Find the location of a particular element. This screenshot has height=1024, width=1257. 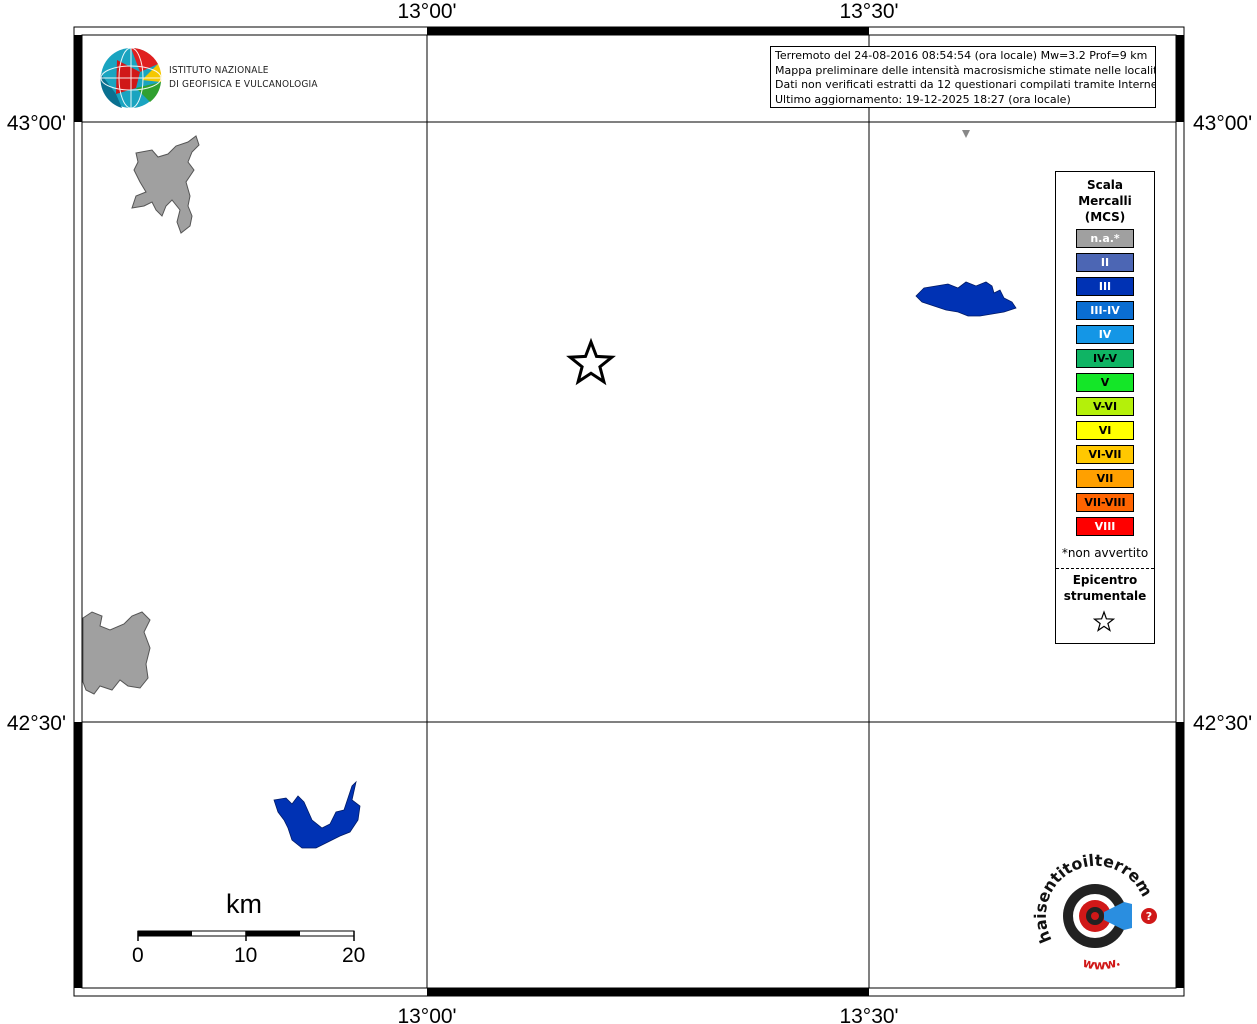

blue-area-southwest is located at coordinates (317, 814).